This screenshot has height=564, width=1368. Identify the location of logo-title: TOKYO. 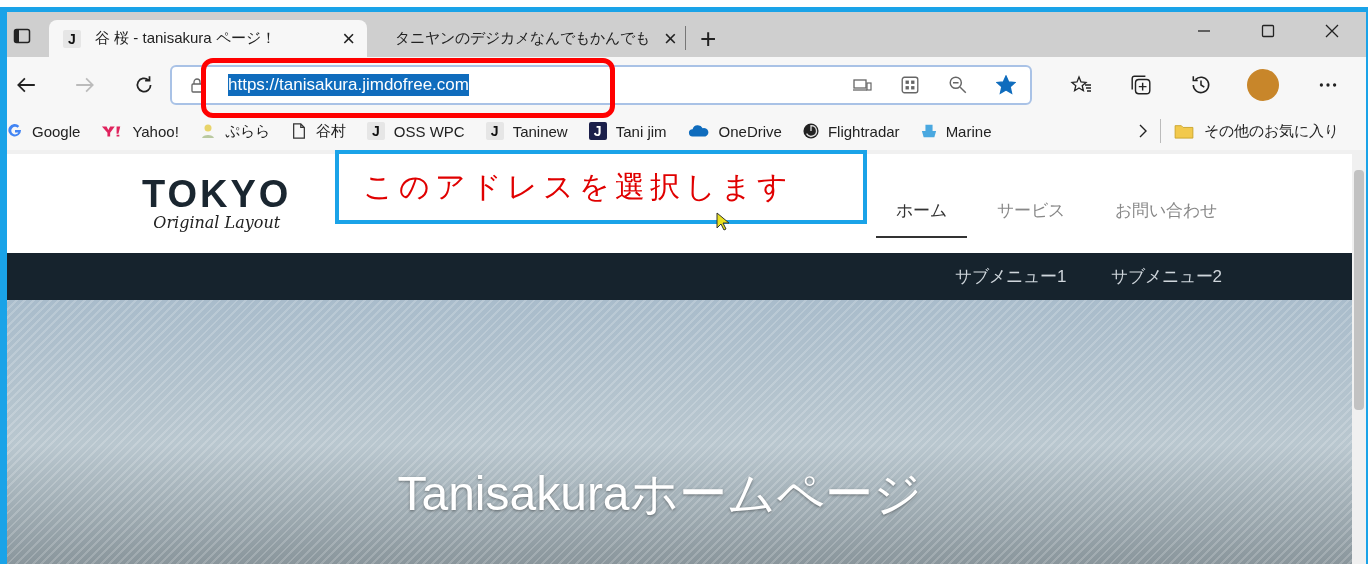
(217, 194).